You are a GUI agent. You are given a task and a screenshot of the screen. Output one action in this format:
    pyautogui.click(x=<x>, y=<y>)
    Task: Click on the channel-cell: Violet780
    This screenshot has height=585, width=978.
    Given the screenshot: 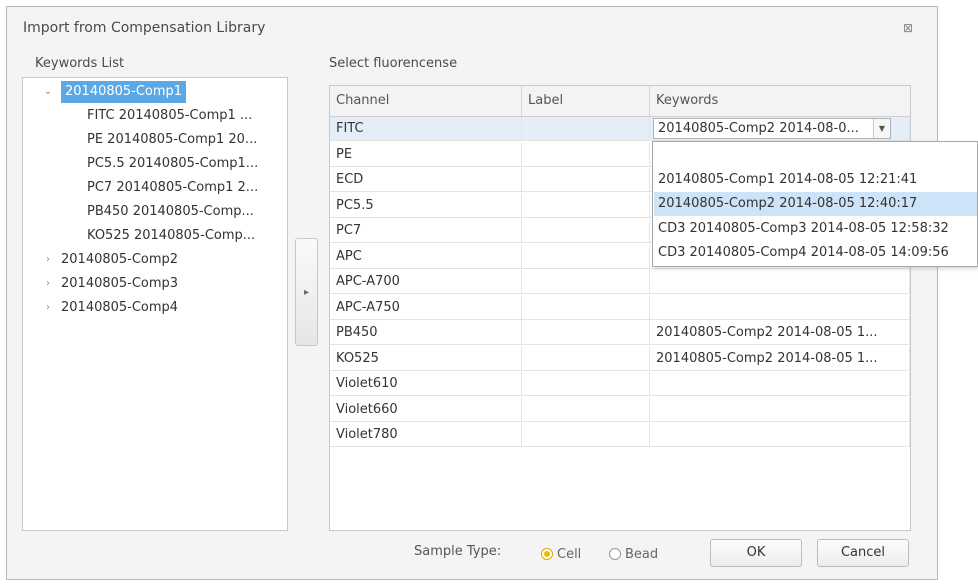 What is the action you would take?
    pyautogui.click(x=426, y=434)
    